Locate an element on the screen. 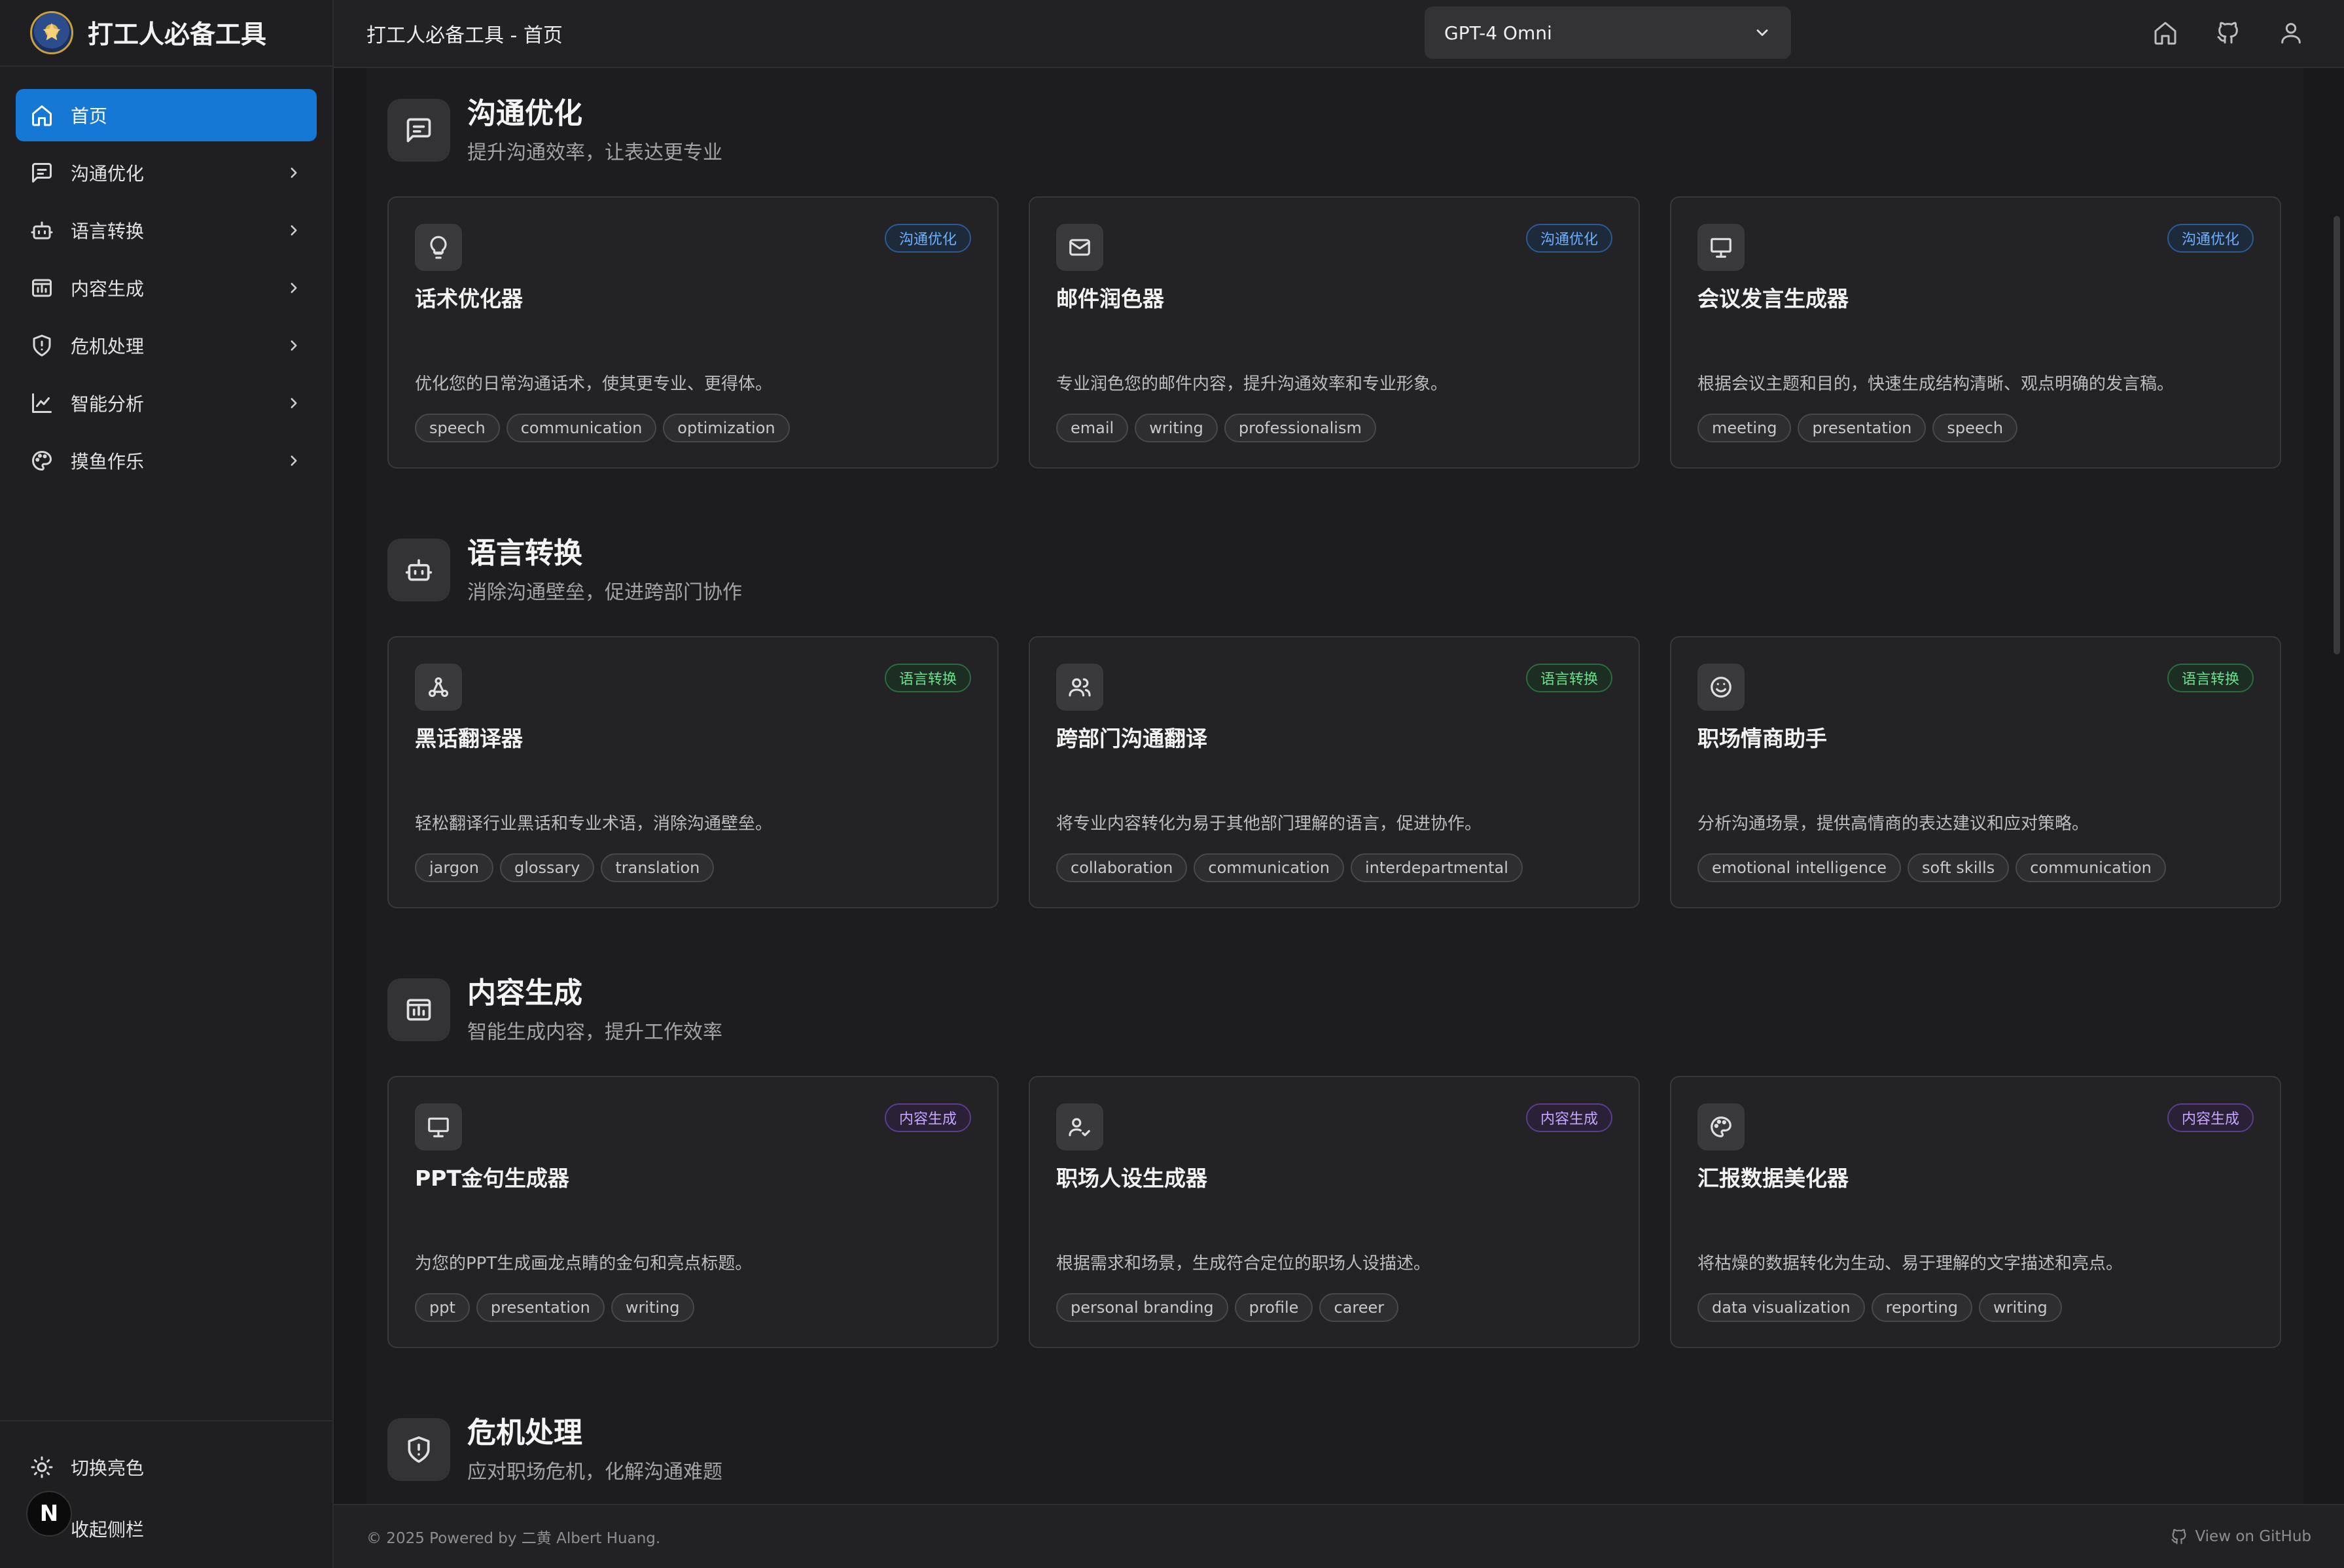 The height and width of the screenshot is (1568, 2344). tag-list: data visualization reporting writing is located at coordinates (1879, 1308).